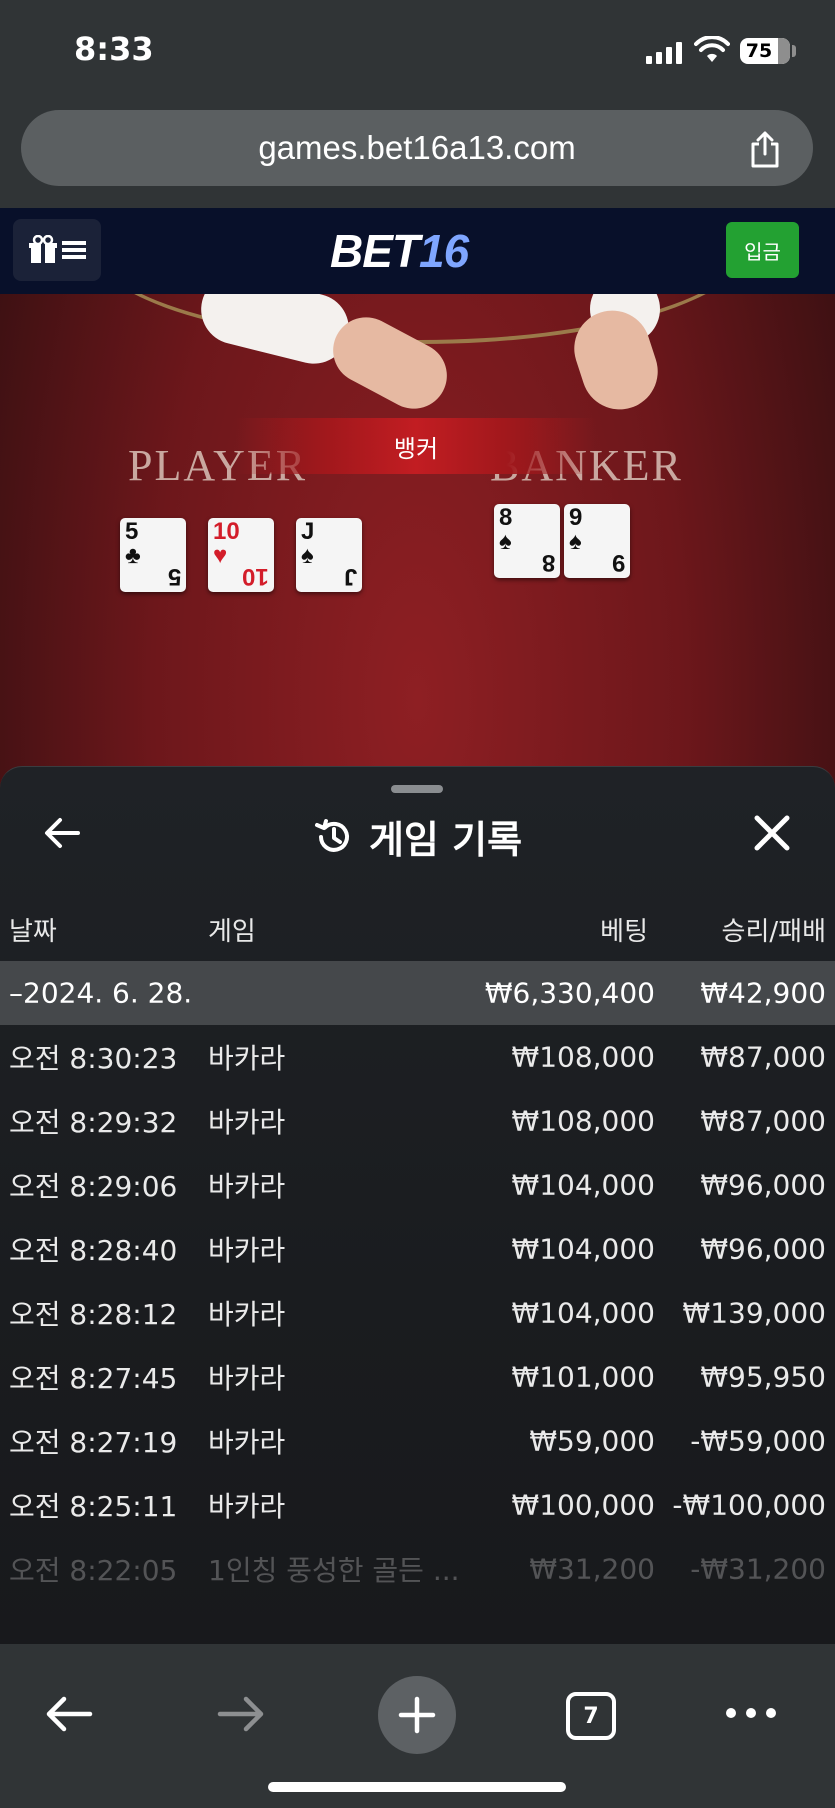 The image size is (835, 1808). Describe the element at coordinates (592, 1569) in the screenshot. I see `row-bet: ₩31,200` at that location.